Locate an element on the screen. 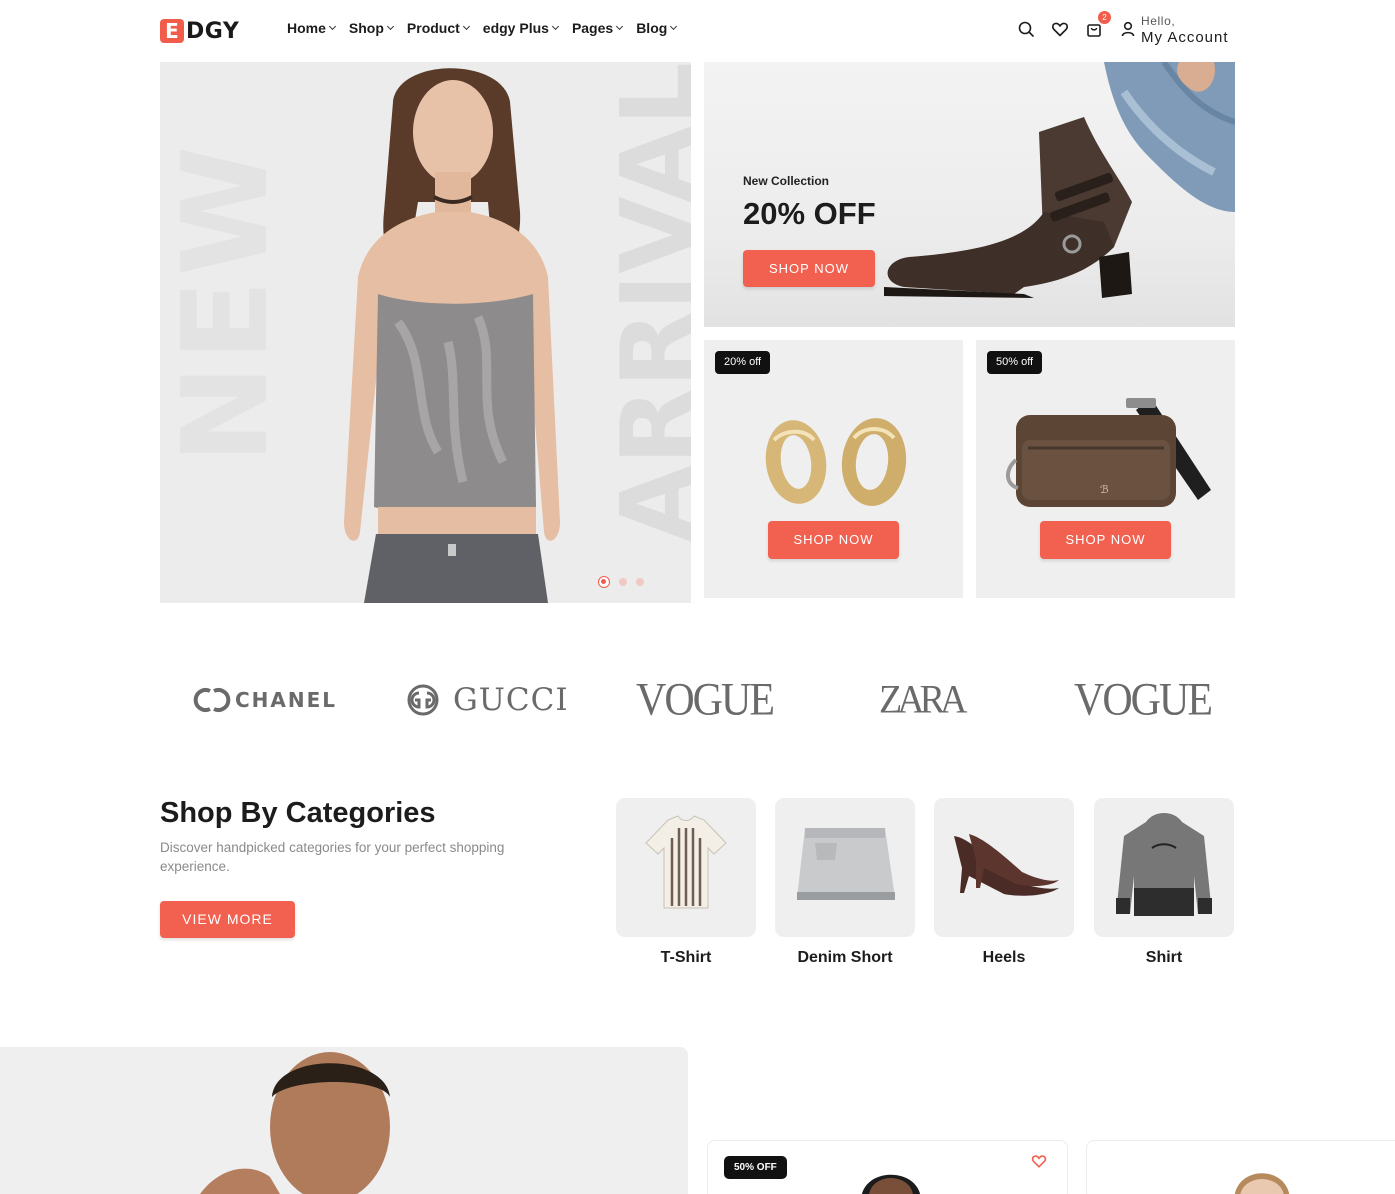 This screenshot has height=1194, width=1395. nav-label: Blog is located at coordinates (652, 28).